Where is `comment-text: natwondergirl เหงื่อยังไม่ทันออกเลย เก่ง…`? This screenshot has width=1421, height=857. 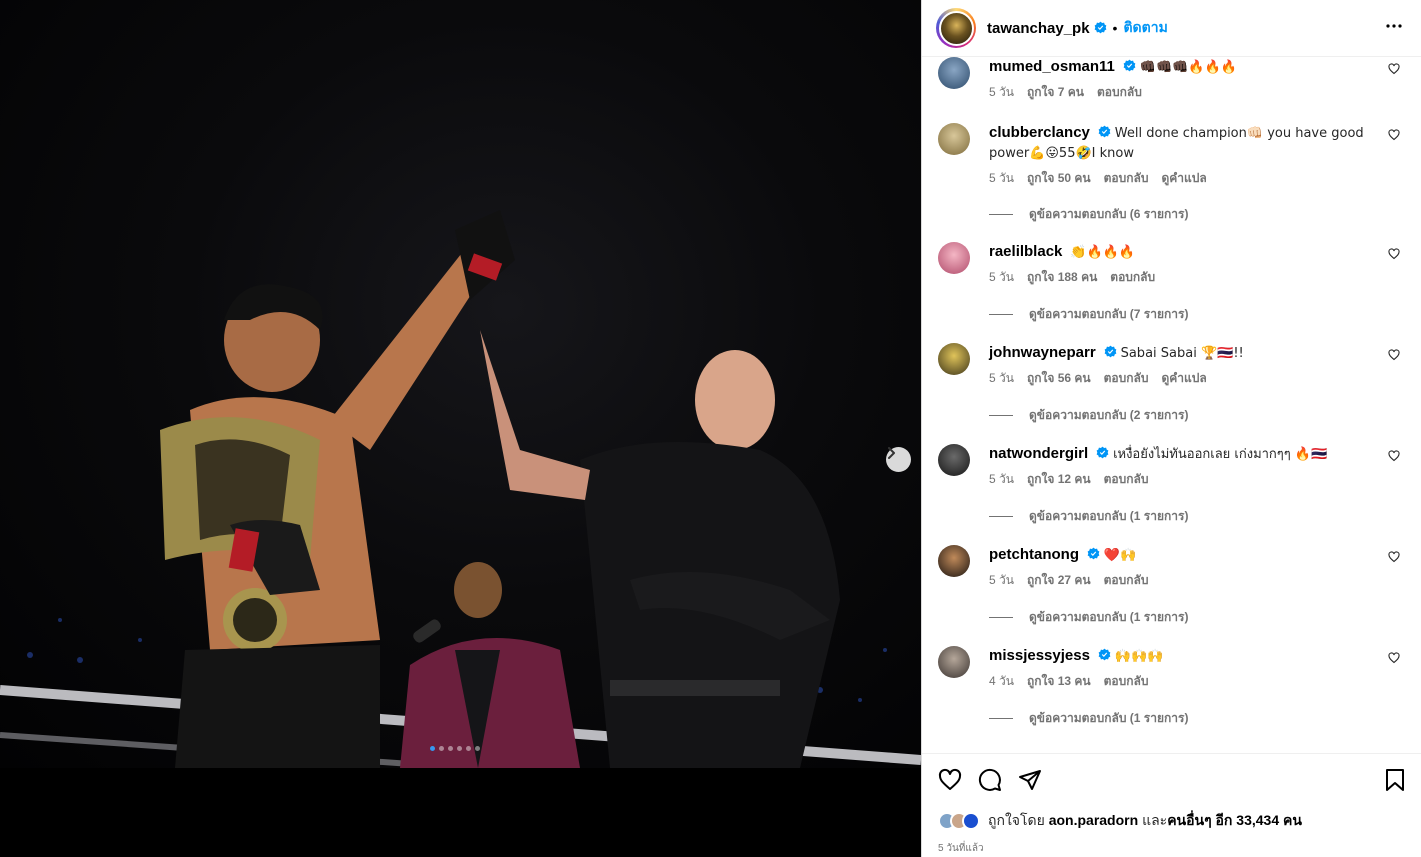
comment-text: natwondergirl เหงื่อยังไม่ทันออกเลย เก่ง… is located at coordinates (1158, 453).